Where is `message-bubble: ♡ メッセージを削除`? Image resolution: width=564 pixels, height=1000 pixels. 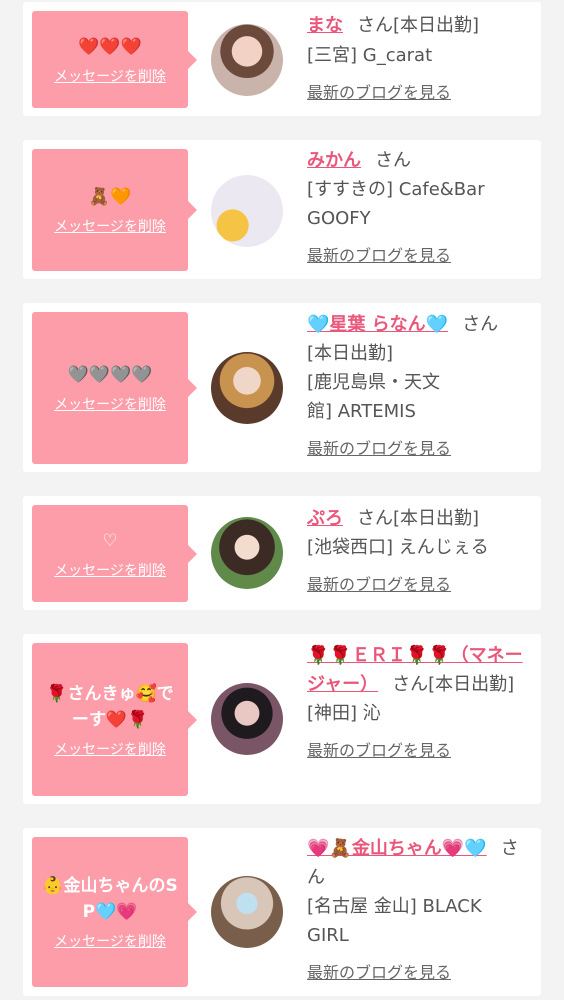
message-bubble: ♡ メッセージを削除 is located at coordinates (114, 553).